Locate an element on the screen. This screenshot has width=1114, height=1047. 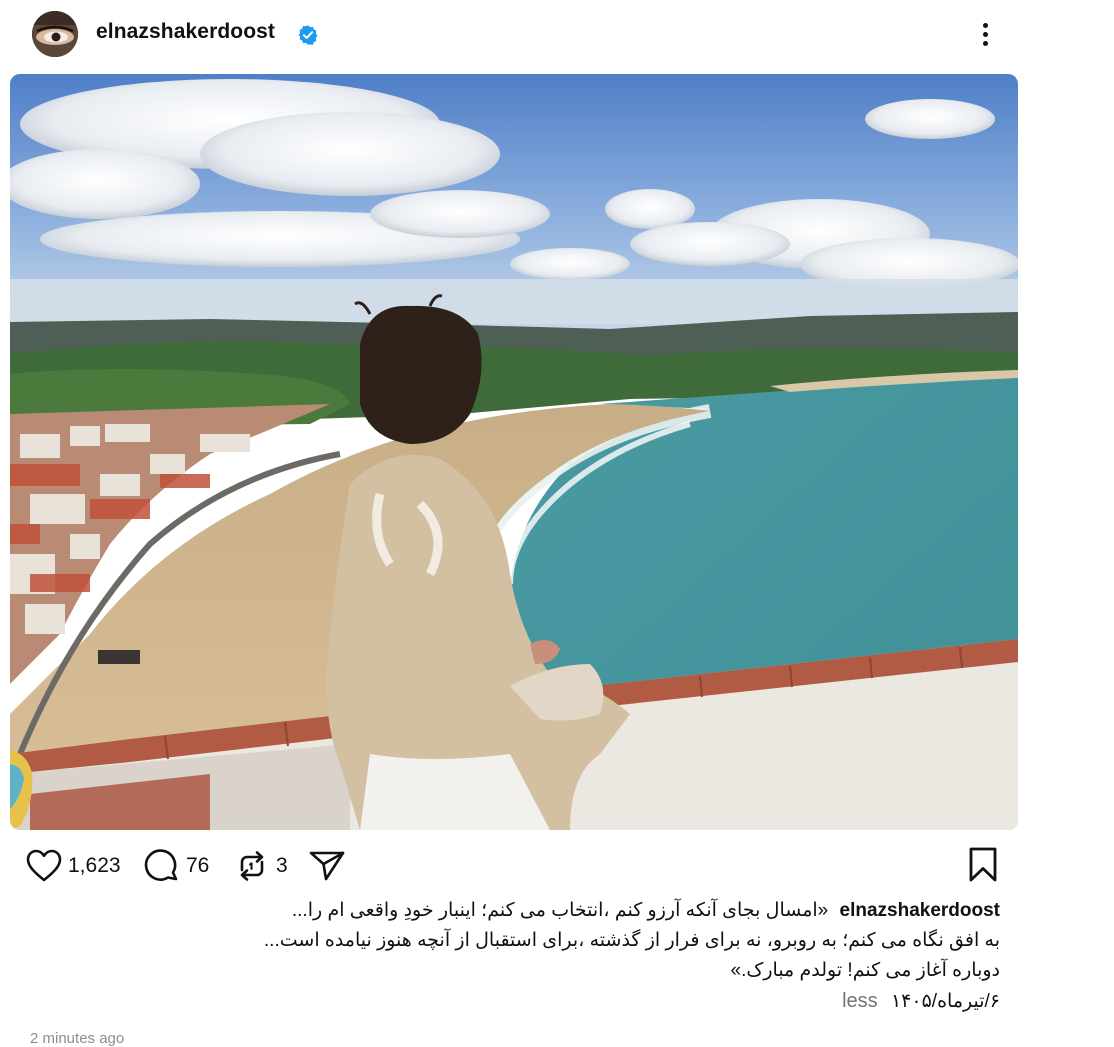
more-options-button is located at coordinates (985, 35).